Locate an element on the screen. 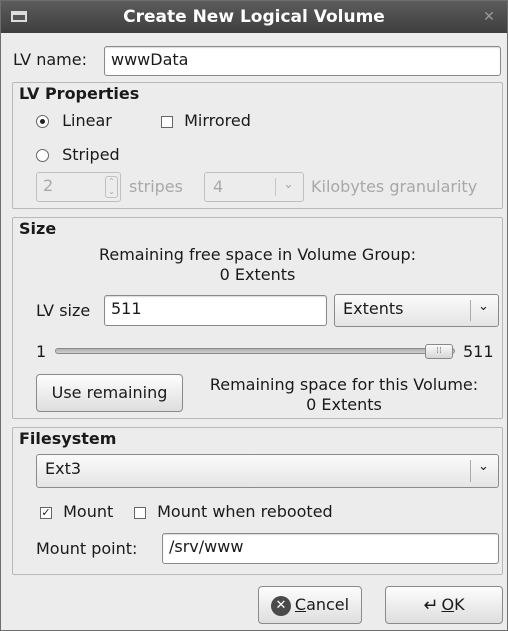  mount-reboot-label: Mount when rebooted is located at coordinates (245, 511).